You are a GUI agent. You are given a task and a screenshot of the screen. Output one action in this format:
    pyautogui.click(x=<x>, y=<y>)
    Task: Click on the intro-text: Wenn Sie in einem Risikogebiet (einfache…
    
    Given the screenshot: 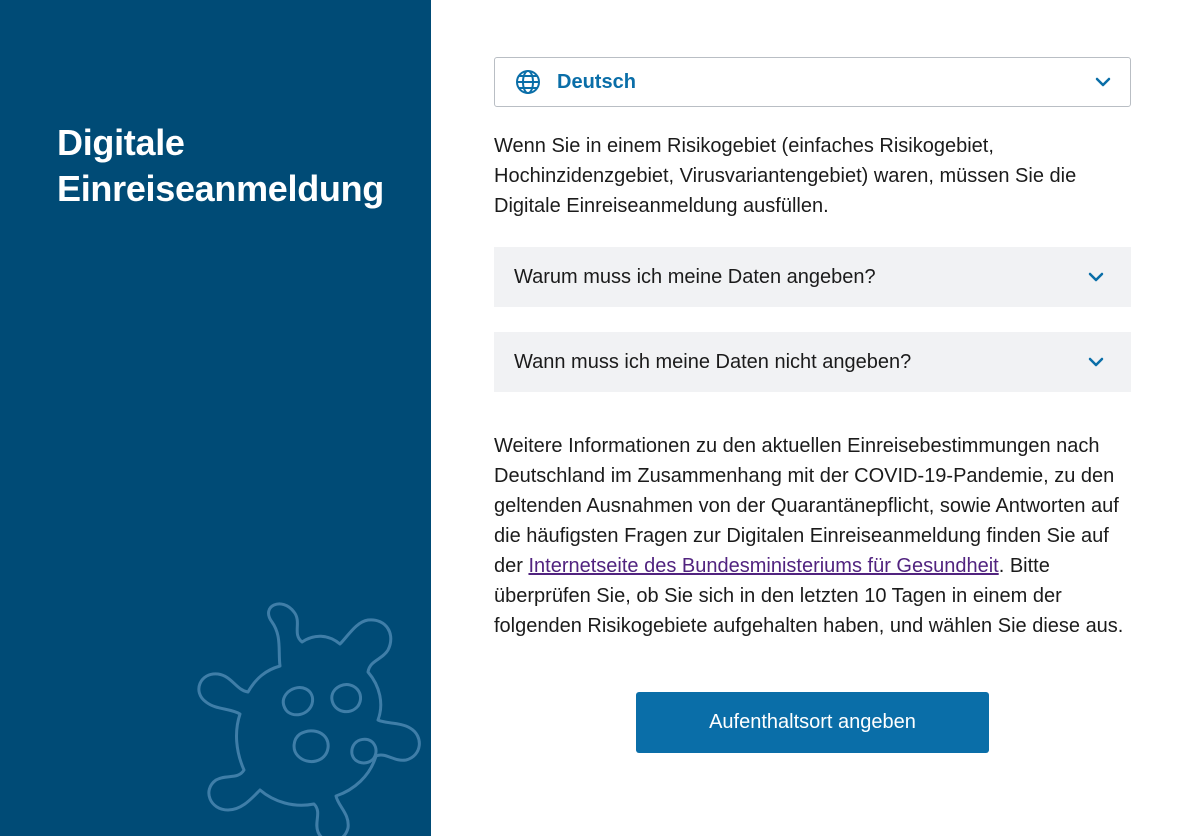 What is the action you would take?
    pyautogui.click(x=785, y=176)
    